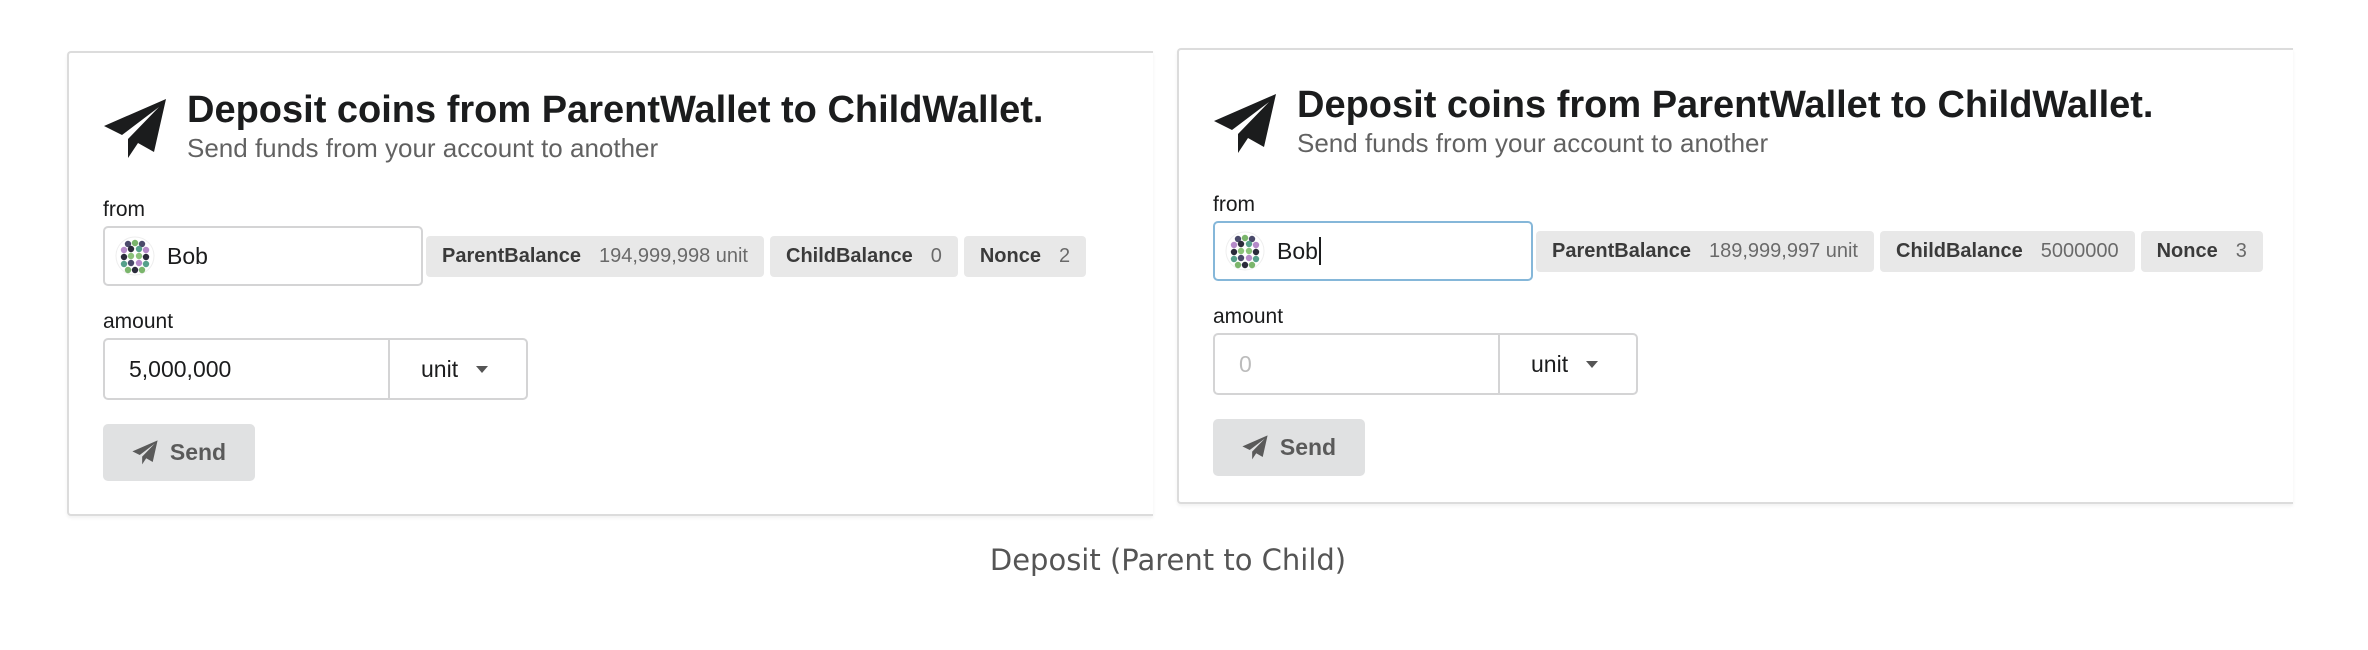 The image size is (2368, 650). Describe the element at coordinates (2241, 250) in the screenshot. I see `badge-value: 3` at that location.